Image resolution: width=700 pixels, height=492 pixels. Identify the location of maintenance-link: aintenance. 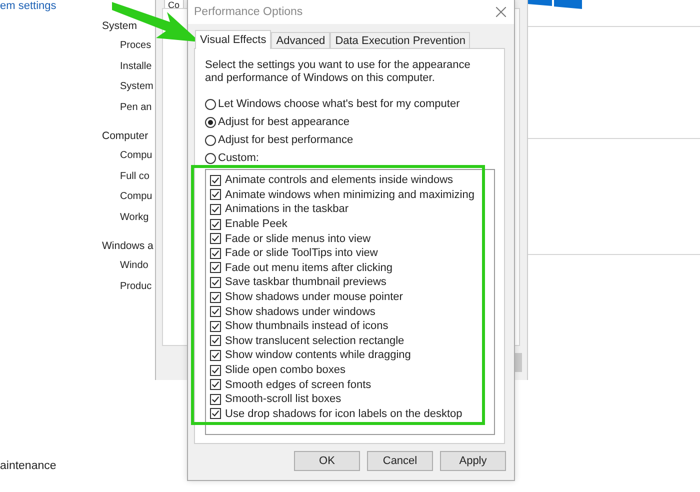
(28, 466).